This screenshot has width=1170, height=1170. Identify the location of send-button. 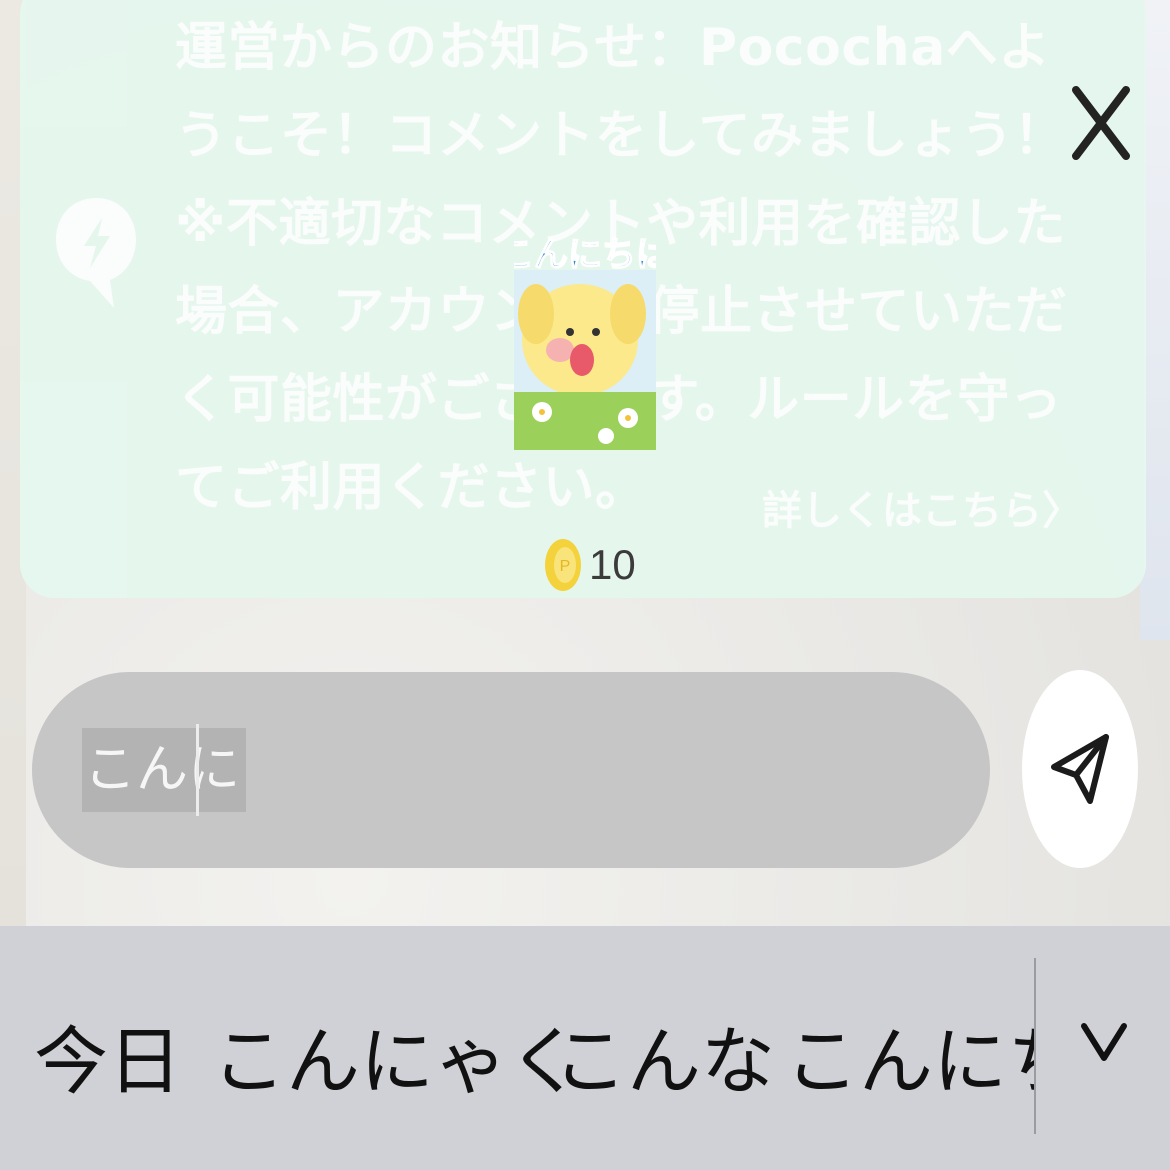
(1080, 769).